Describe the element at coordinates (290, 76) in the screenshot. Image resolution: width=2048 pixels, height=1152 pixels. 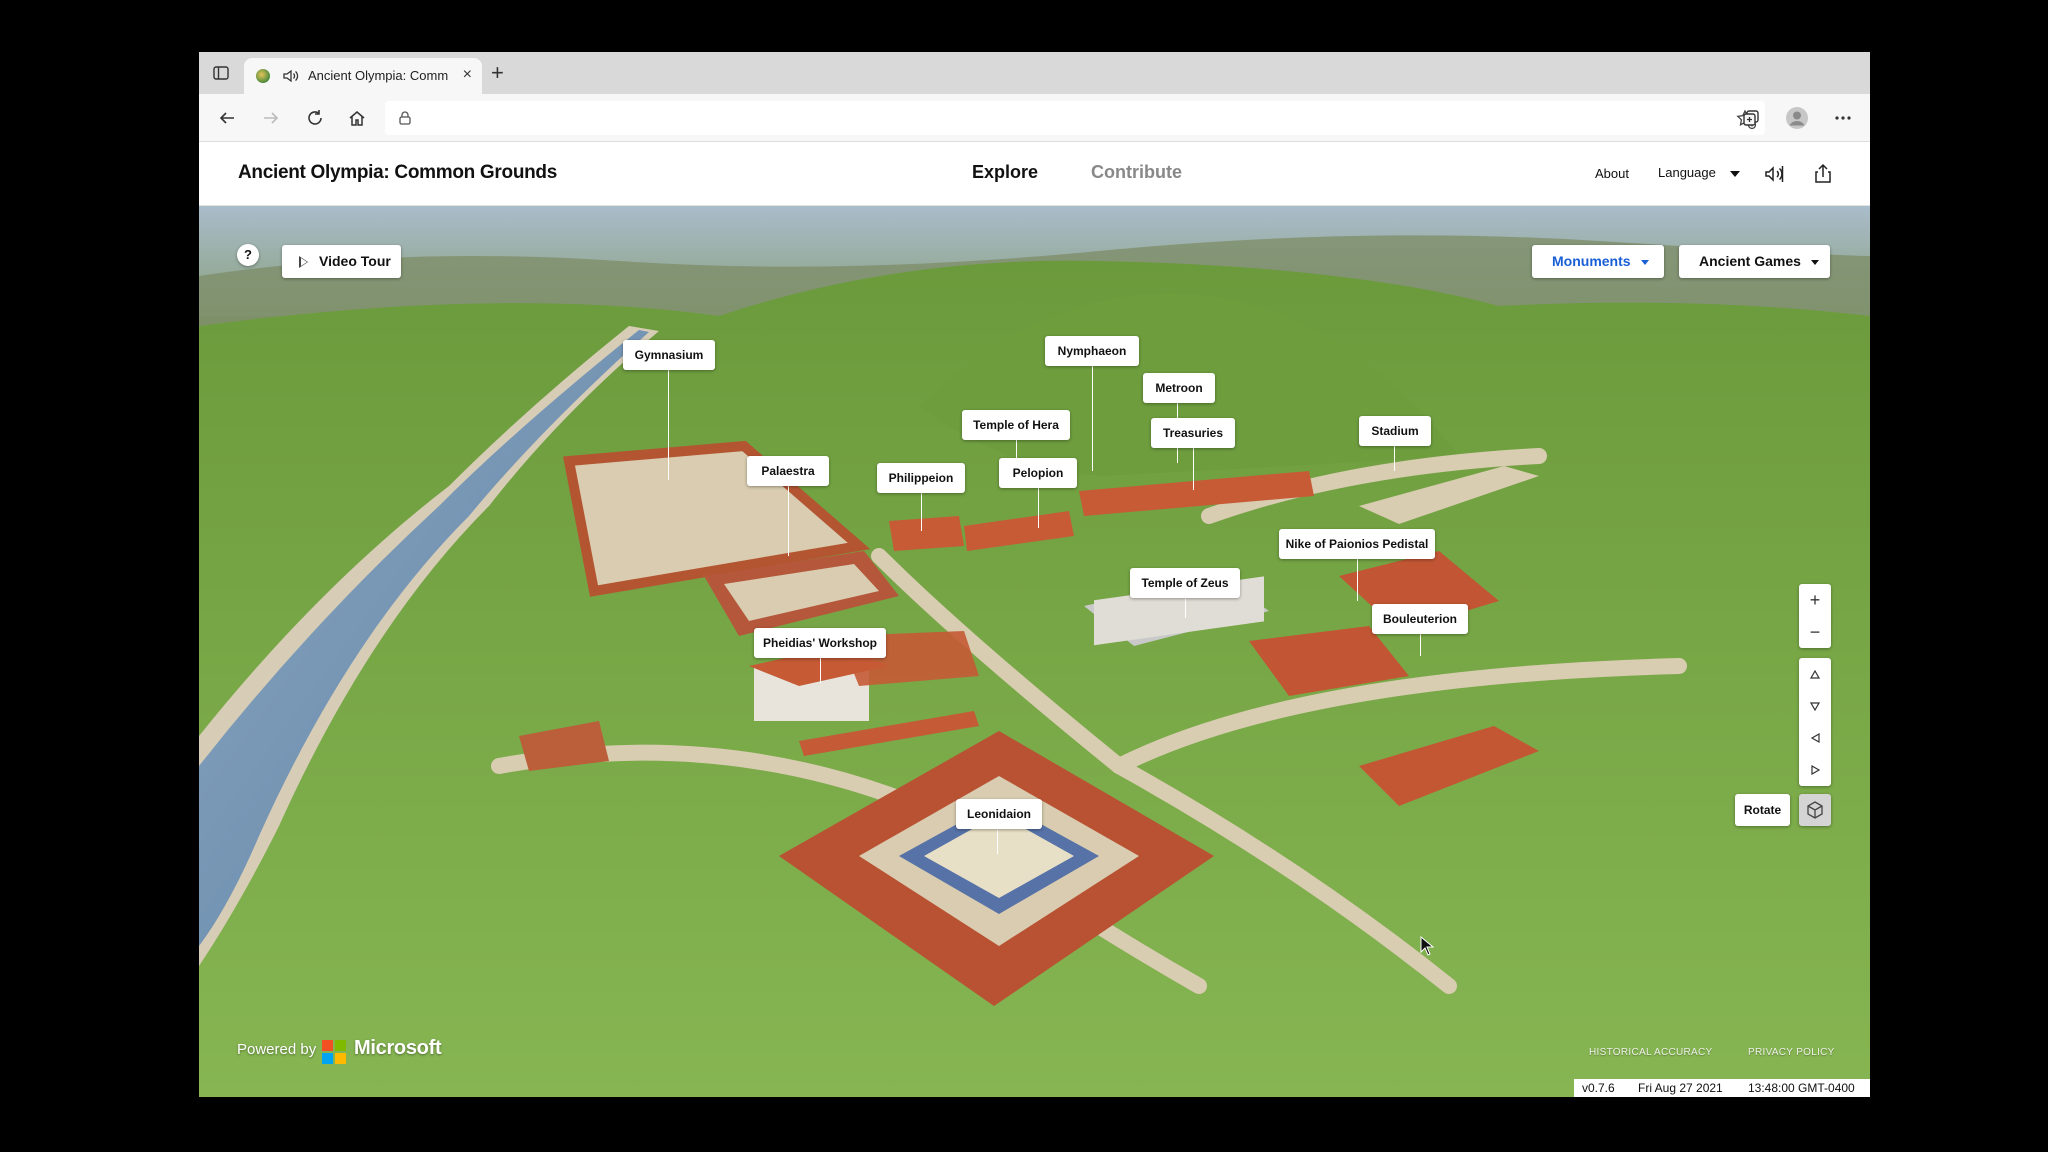
I see `speaker-icon` at that location.